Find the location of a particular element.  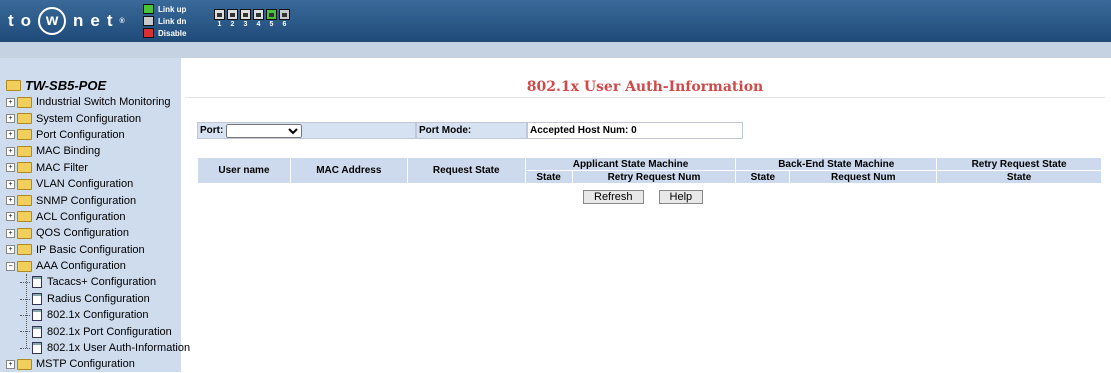

port-mode-cell: Port Mode: is located at coordinates (471, 130).